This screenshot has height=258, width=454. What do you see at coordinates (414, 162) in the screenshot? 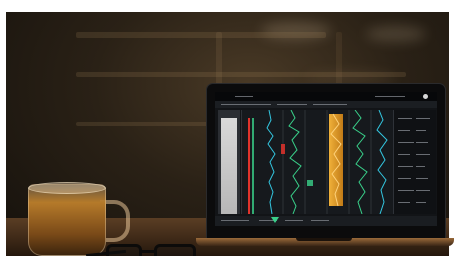
I see `right-data-table` at bounding box center [414, 162].